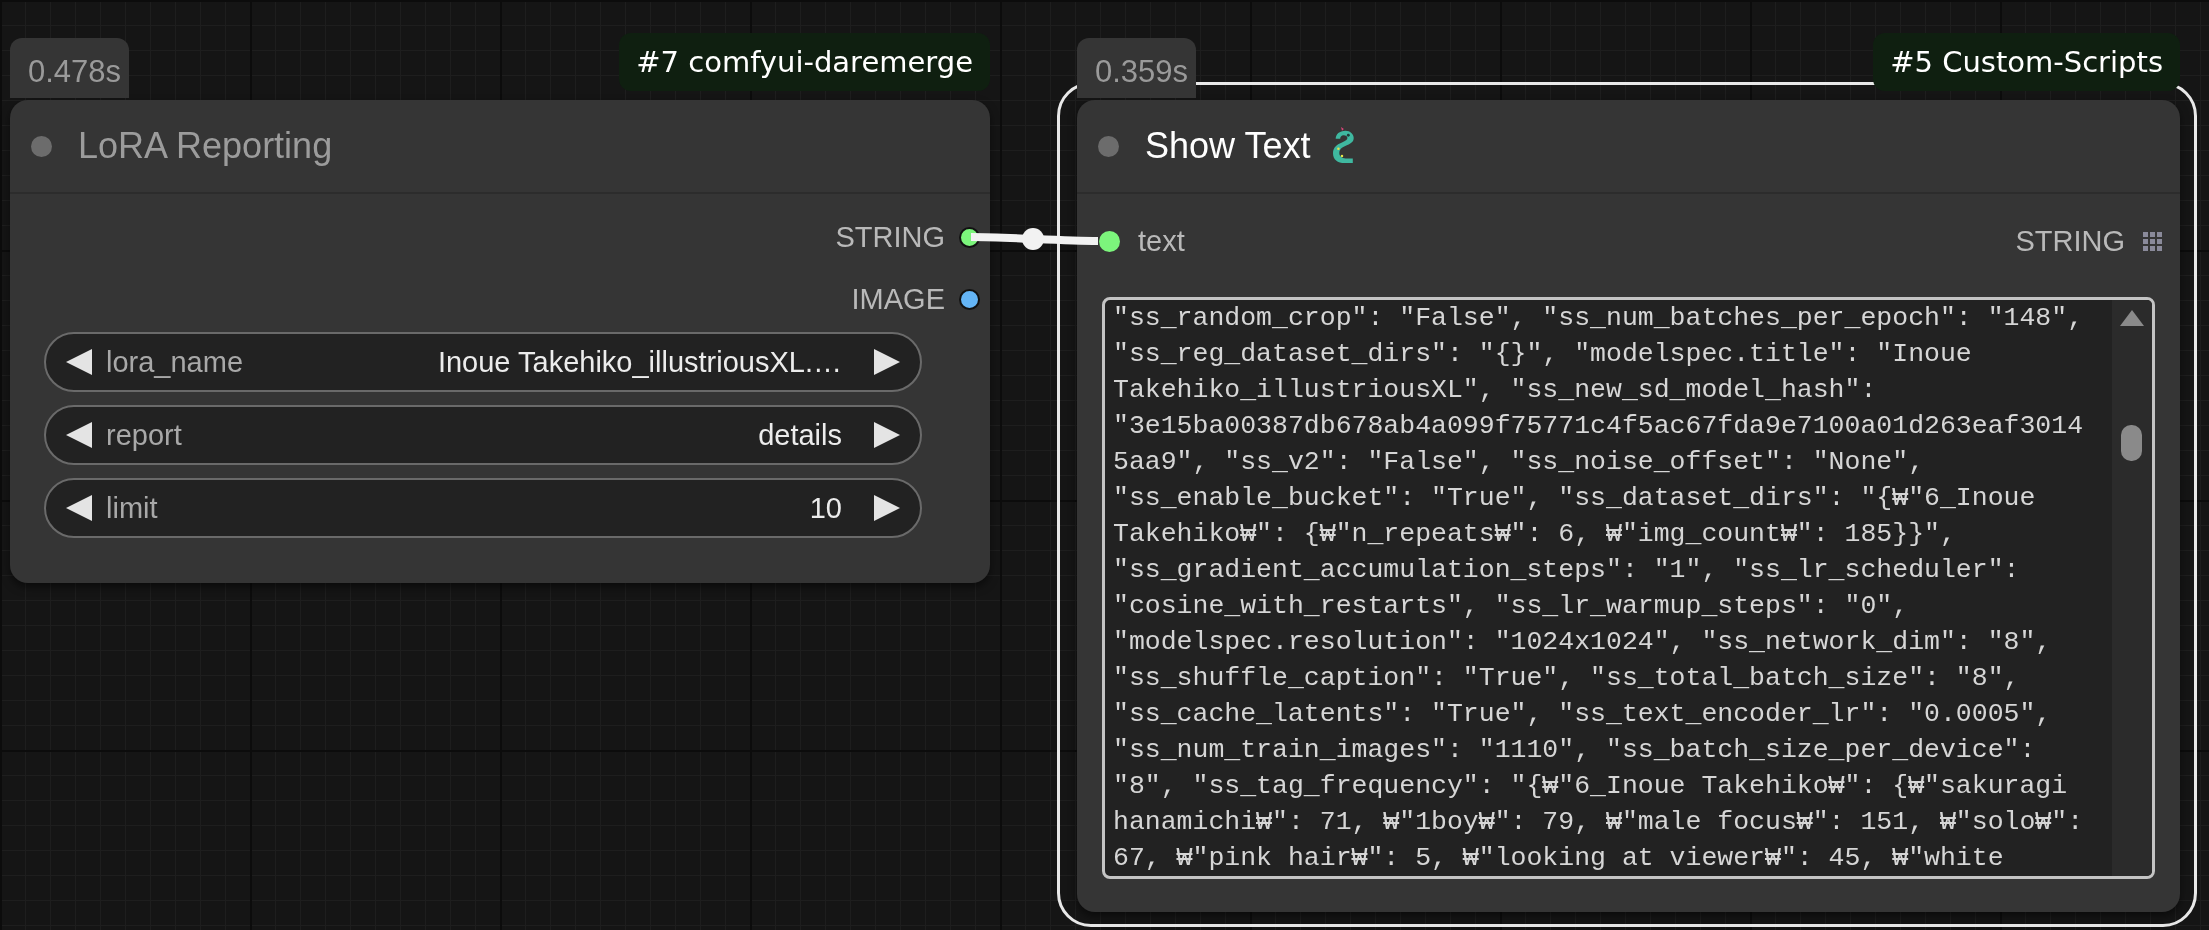 This screenshot has width=2209, height=930. Describe the element at coordinates (2152, 241) in the screenshot. I see `grid-icon` at that location.